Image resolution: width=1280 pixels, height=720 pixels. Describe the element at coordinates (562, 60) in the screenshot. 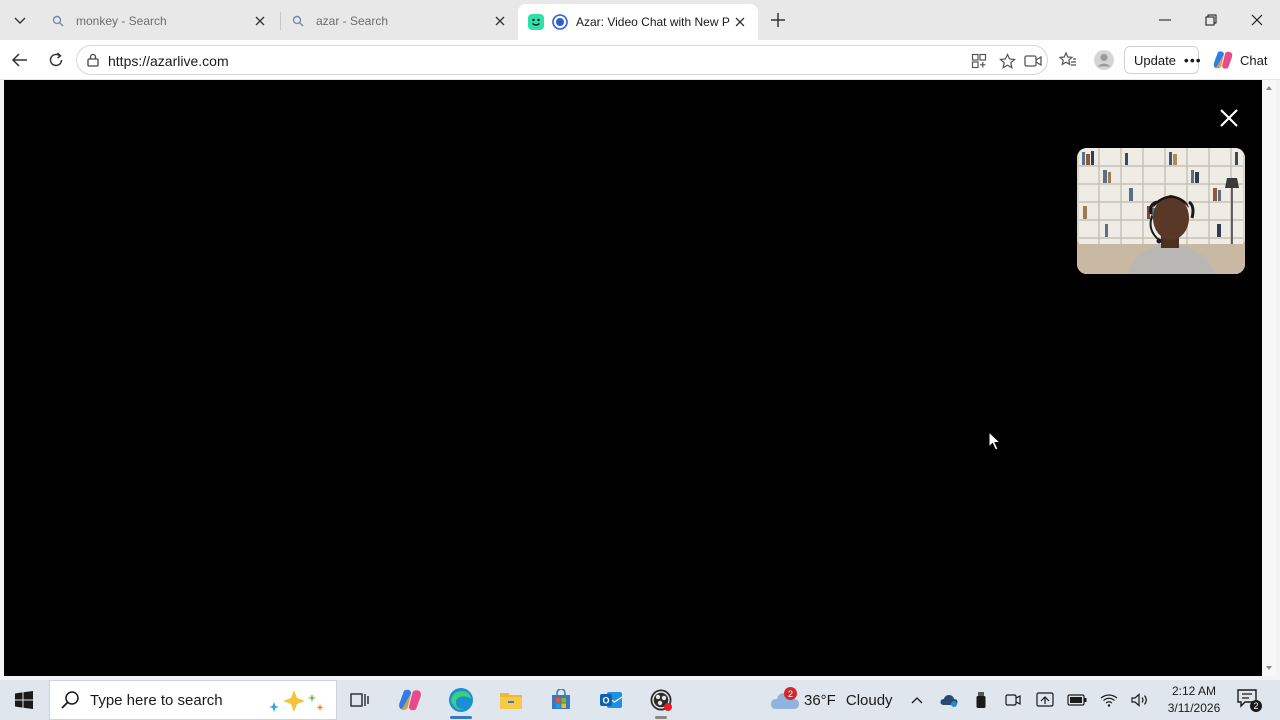

I see `address-bar: https://azarlive.com` at that location.